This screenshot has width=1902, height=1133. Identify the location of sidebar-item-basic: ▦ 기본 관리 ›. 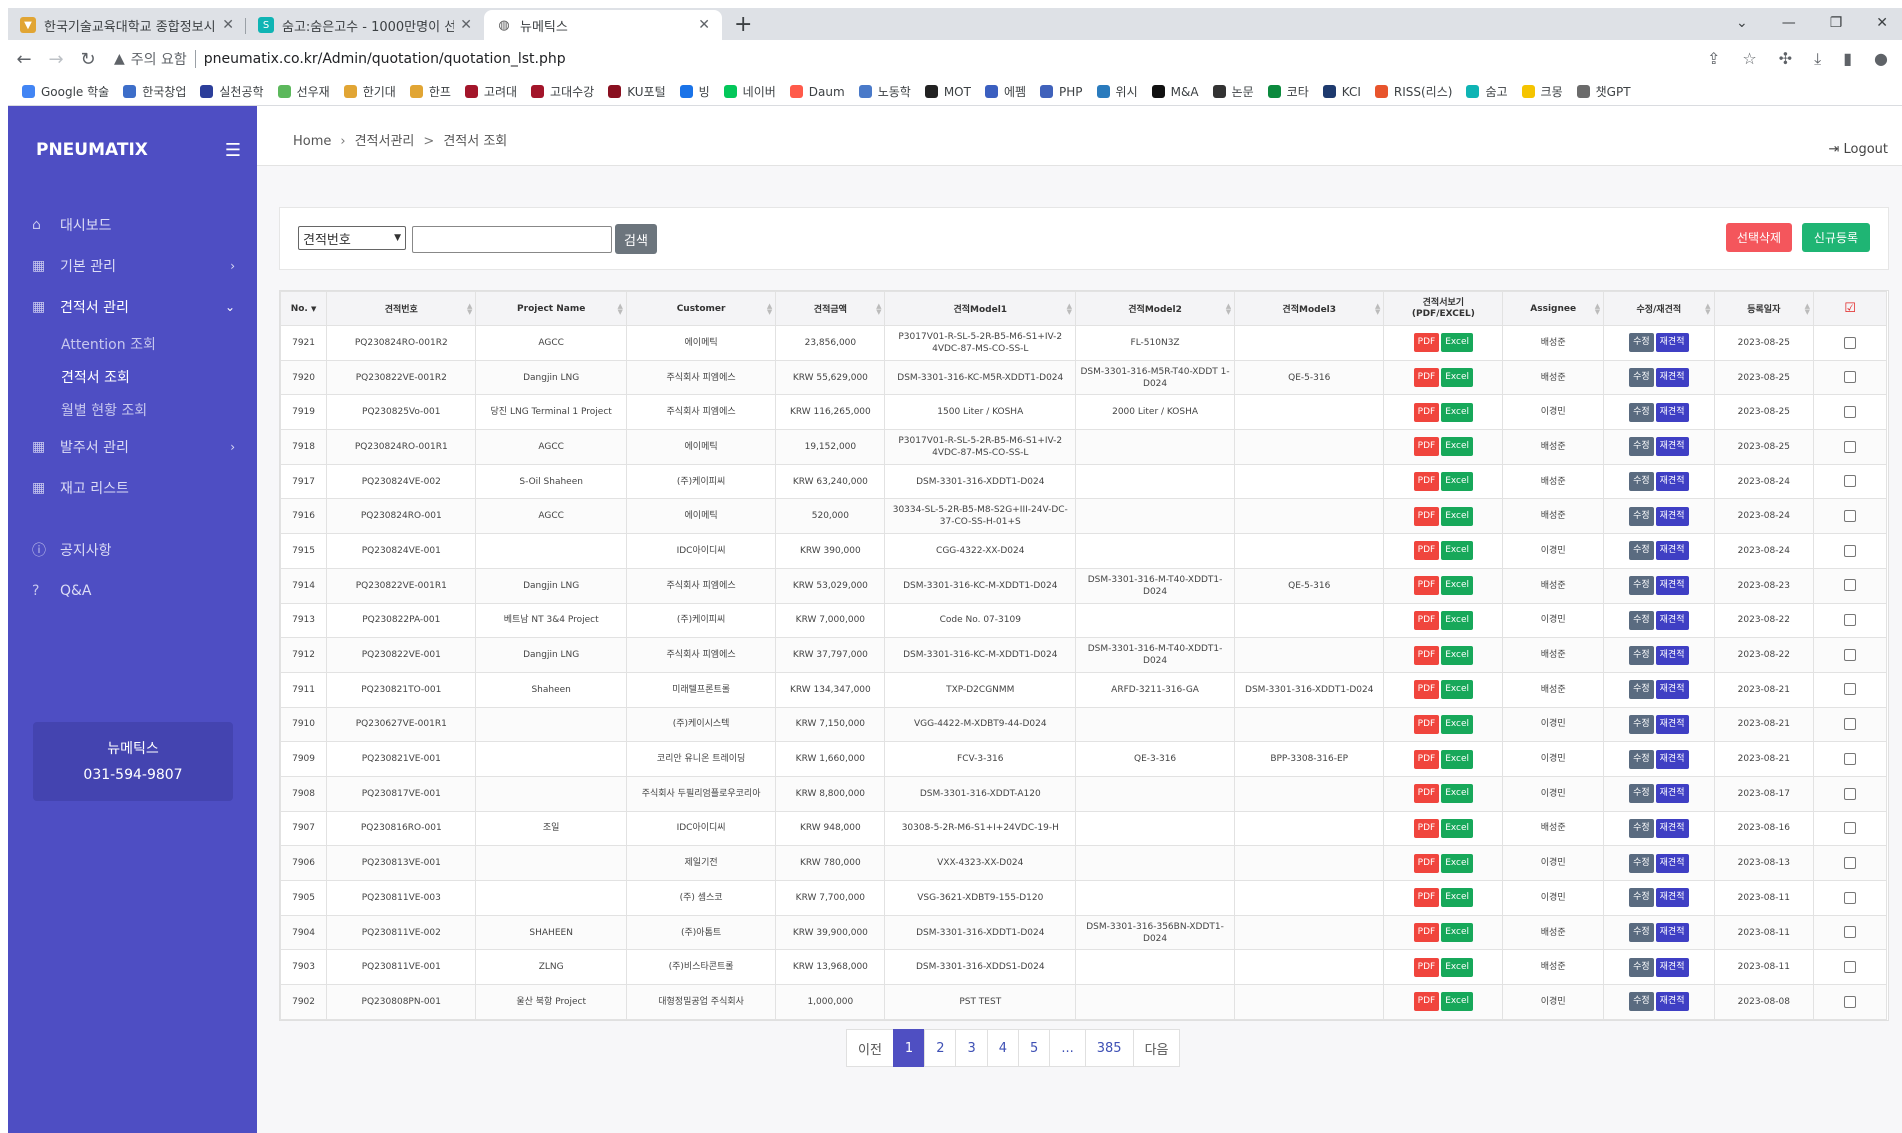
(132, 265).